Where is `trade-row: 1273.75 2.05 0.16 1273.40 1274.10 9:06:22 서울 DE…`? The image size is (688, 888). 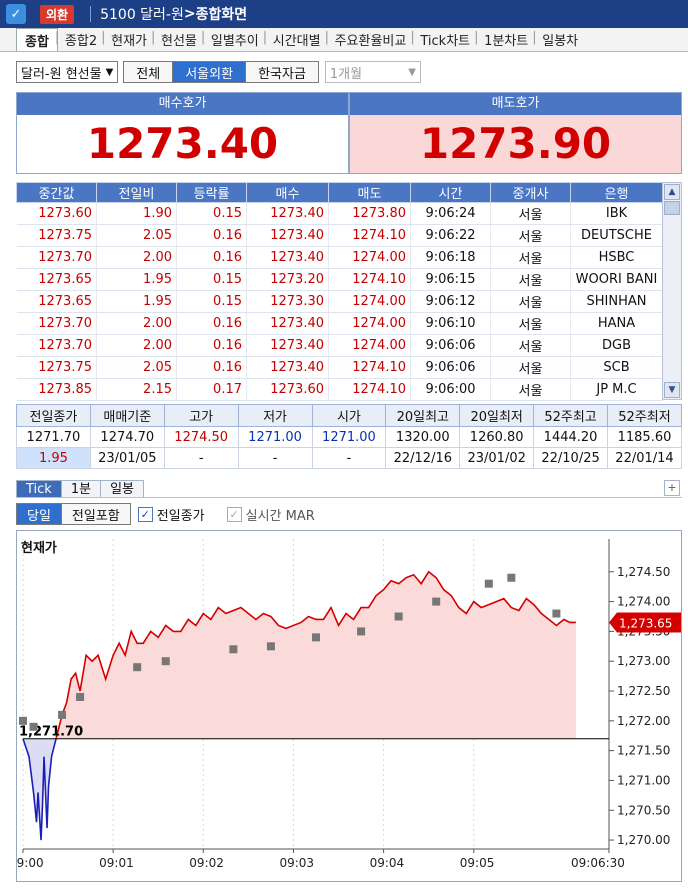
trade-row: 1273.75 2.05 0.16 1273.40 1274.10 9:06:22 서울 DE… is located at coordinates (339, 235).